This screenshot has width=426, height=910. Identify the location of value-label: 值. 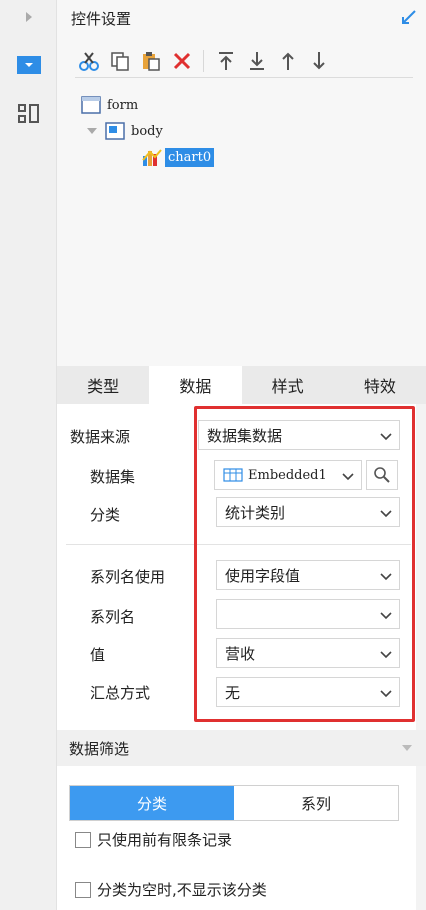
(98, 655).